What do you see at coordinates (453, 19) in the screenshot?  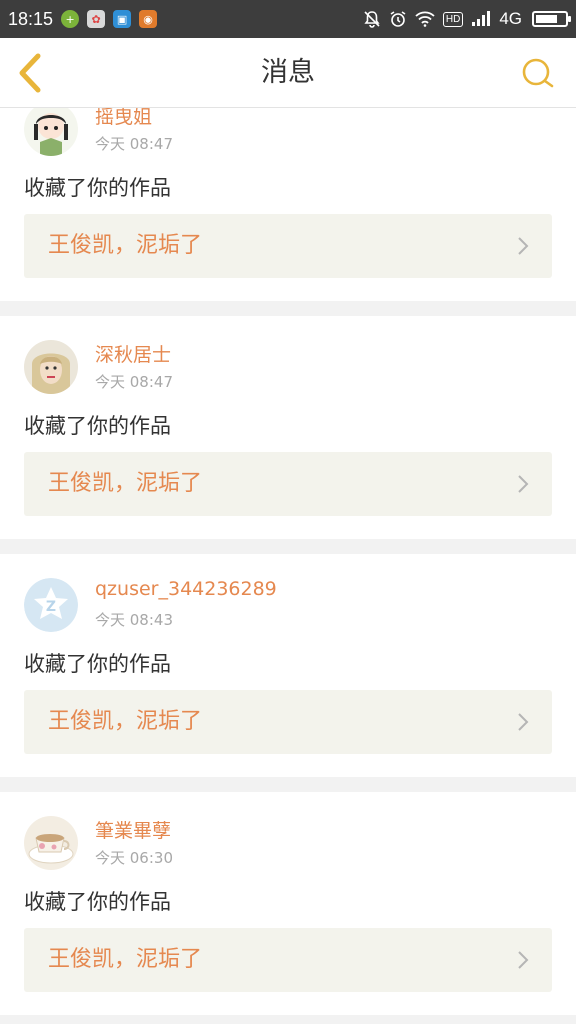 I see `hd-badge: HD` at bounding box center [453, 19].